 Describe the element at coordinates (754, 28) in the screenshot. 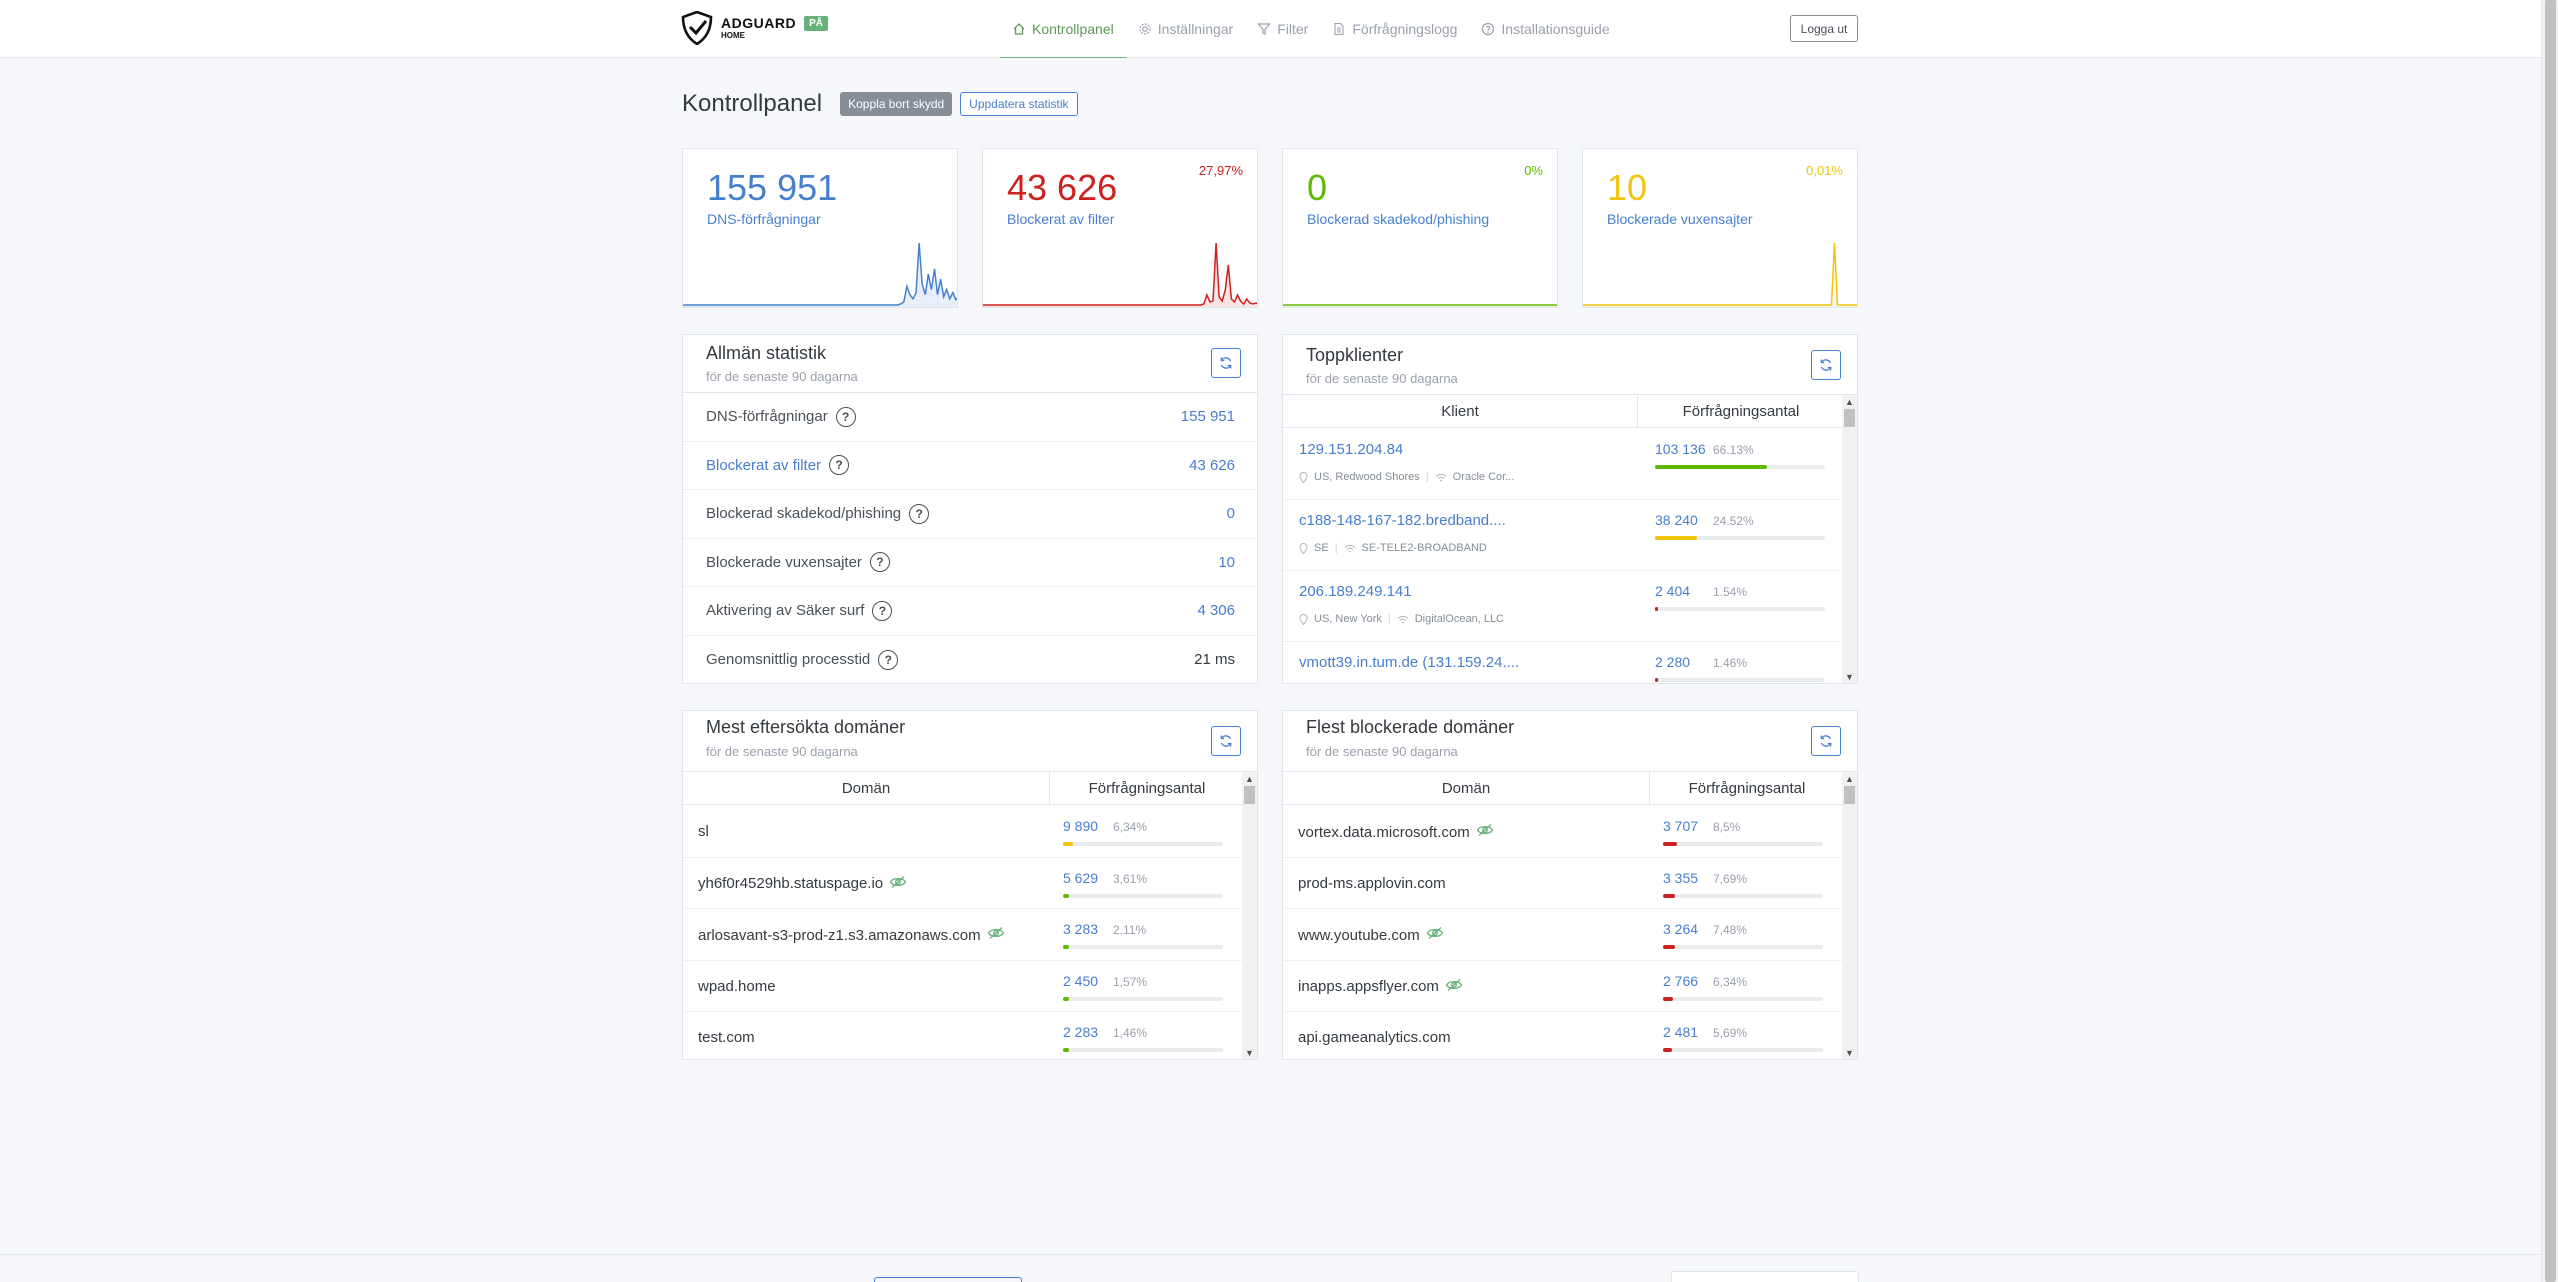

I see `adguard-logo: ADGUARD HOME PÅ` at that location.